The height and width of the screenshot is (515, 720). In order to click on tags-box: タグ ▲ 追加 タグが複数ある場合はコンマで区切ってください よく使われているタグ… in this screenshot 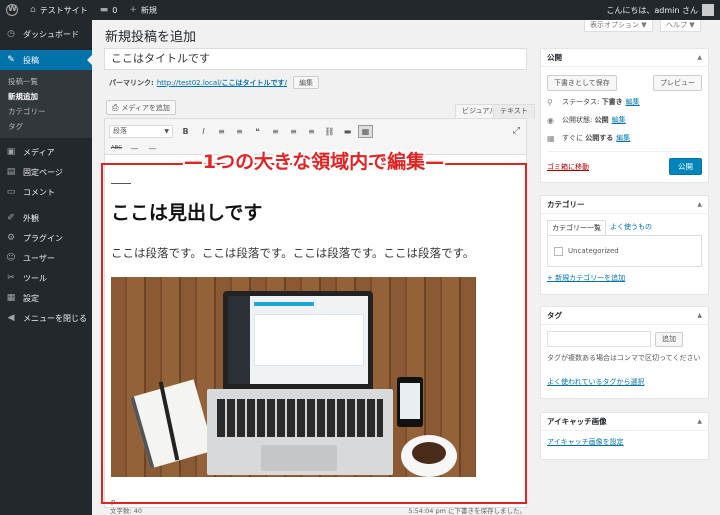, I will do `click(624, 352)`.